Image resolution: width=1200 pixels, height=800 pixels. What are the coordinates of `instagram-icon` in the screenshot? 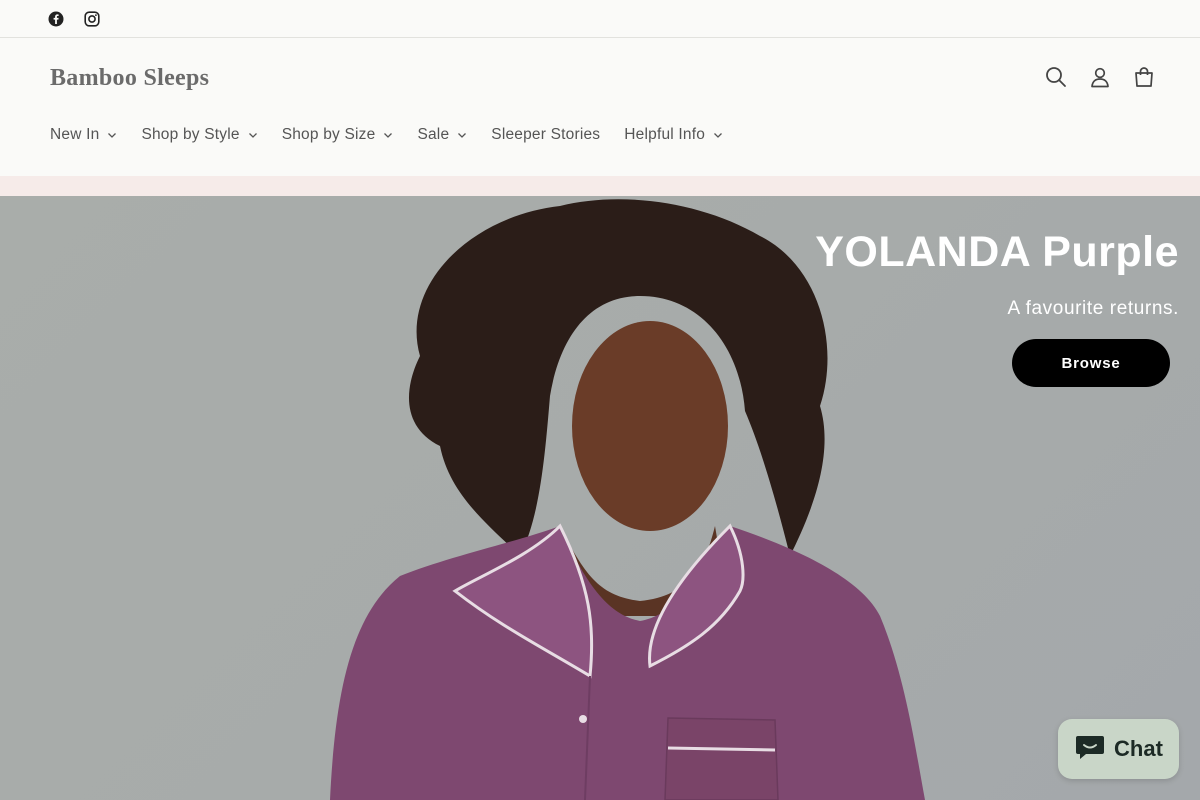 It's located at (92, 19).